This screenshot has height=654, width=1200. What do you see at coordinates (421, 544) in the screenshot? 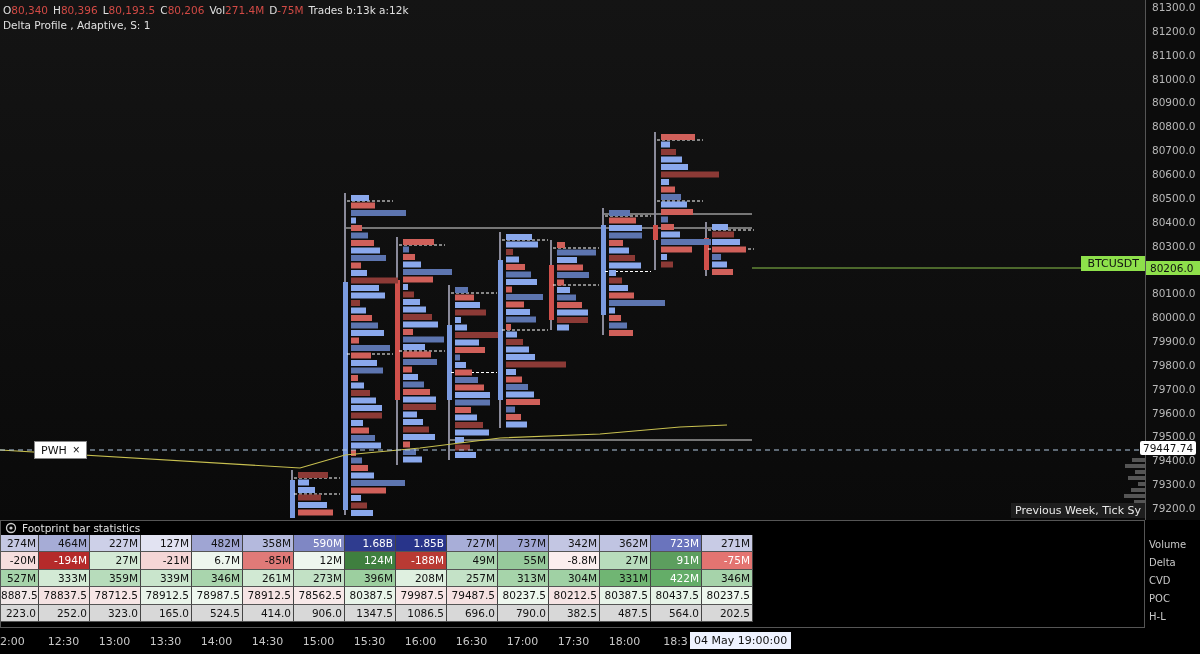
I see `stat-cell: 1.85B` at bounding box center [421, 544].